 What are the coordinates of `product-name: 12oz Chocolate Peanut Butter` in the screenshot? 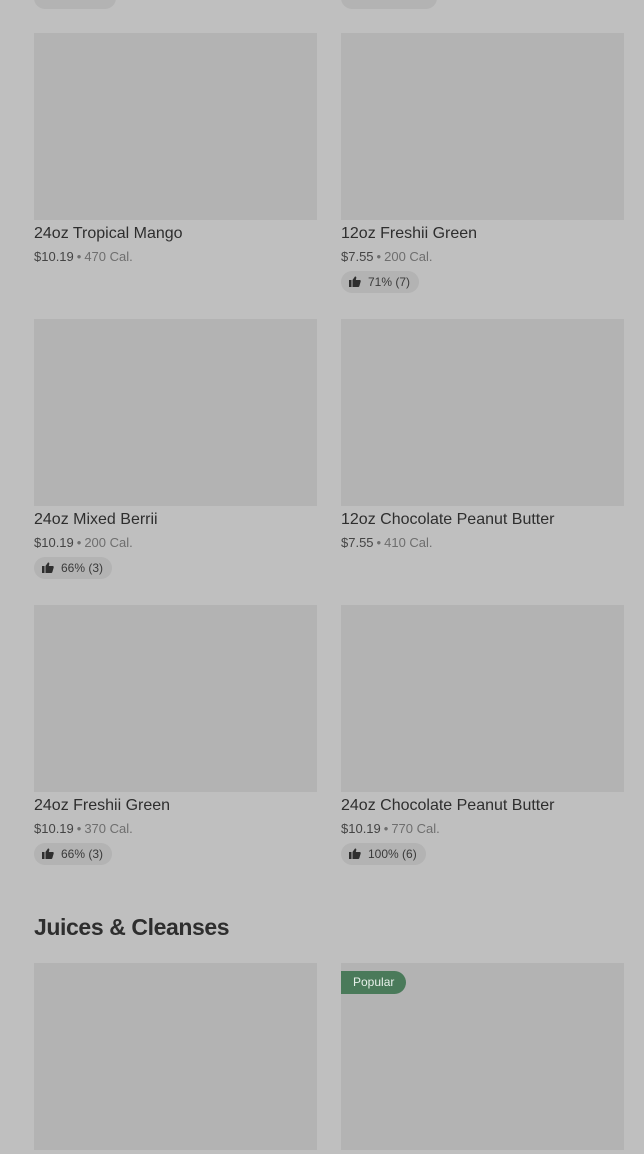 It's located at (448, 519).